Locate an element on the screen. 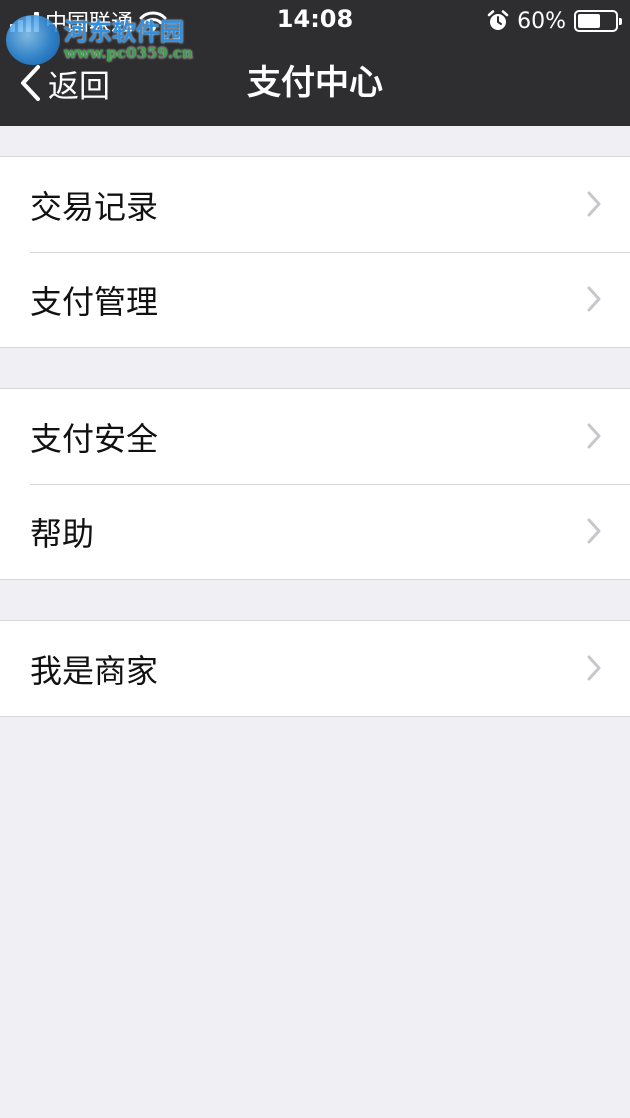 Image resolution: width=630 pixels, height=1118 pixels. status-right: 60% is located at coordinates (554, 21).